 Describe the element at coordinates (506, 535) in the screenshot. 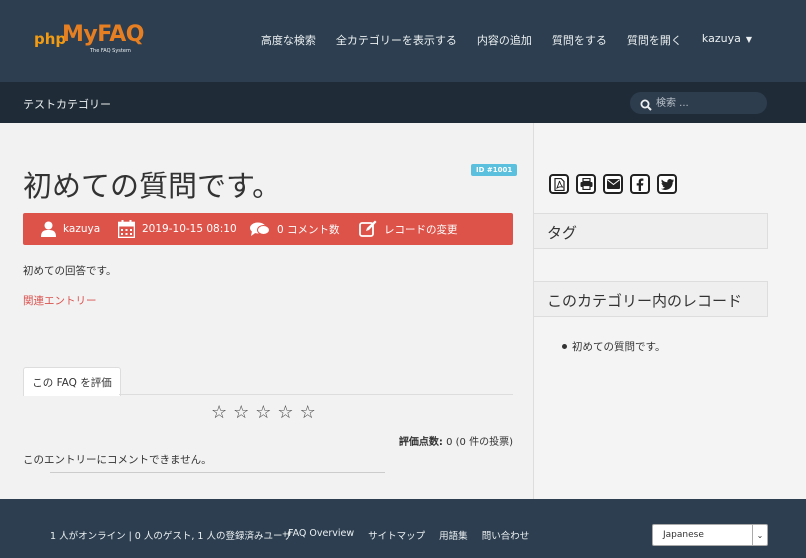

I see `footer-link-contact: 問い合わせ` at that location.